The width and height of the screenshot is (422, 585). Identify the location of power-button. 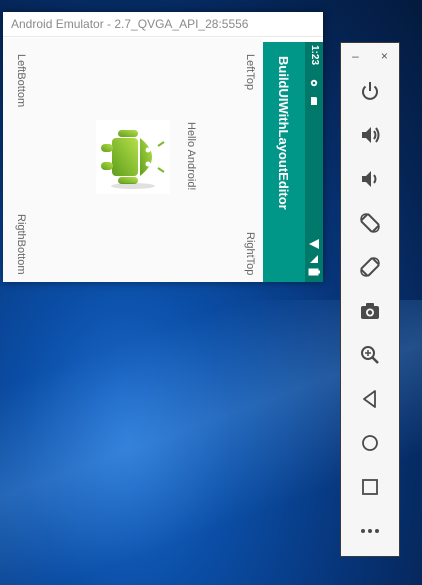
(370, 91).